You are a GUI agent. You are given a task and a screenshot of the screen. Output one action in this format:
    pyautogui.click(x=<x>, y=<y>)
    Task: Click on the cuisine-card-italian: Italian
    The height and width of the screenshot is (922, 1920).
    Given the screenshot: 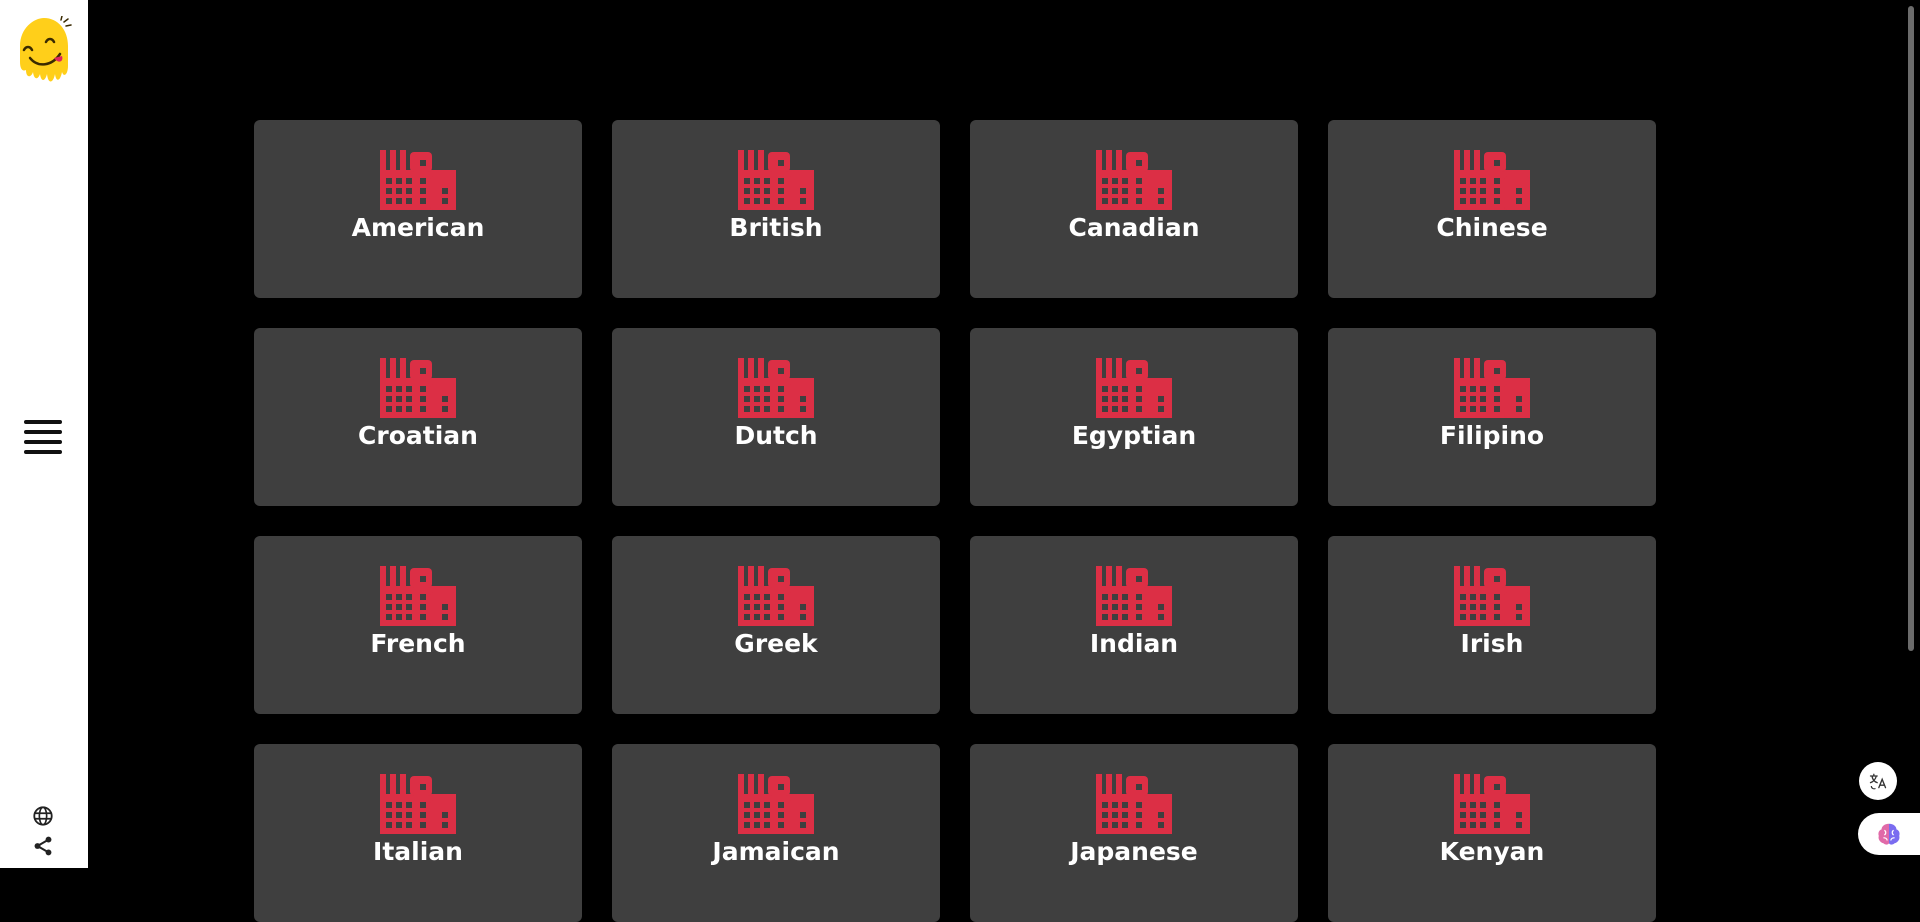 What is the action you would take?
    pyautogui.click(x=418, y=833)
    